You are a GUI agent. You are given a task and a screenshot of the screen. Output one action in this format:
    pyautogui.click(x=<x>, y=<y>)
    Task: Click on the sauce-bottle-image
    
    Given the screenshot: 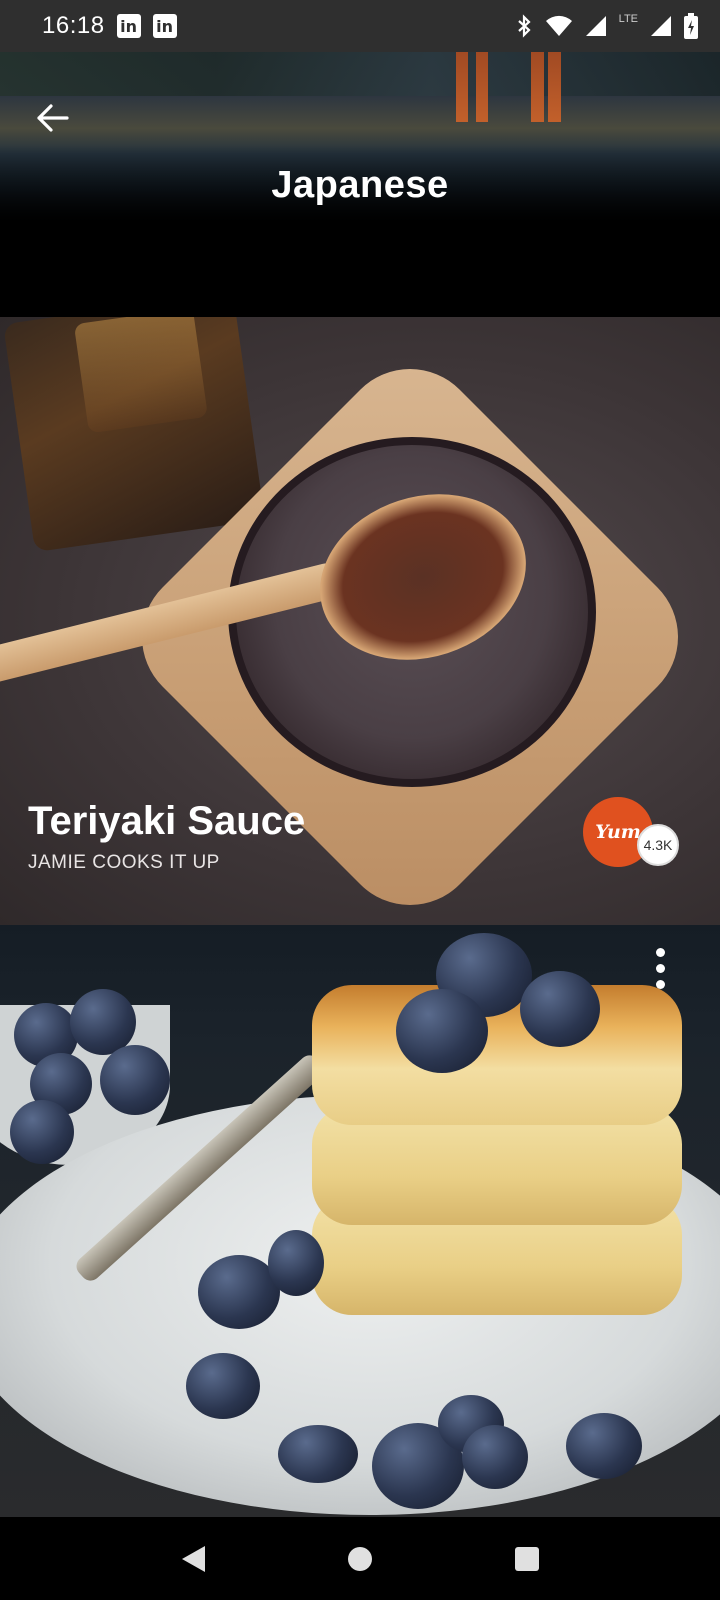 What is the action you would take?
    pyautogui.click(x=134, y=435)
    